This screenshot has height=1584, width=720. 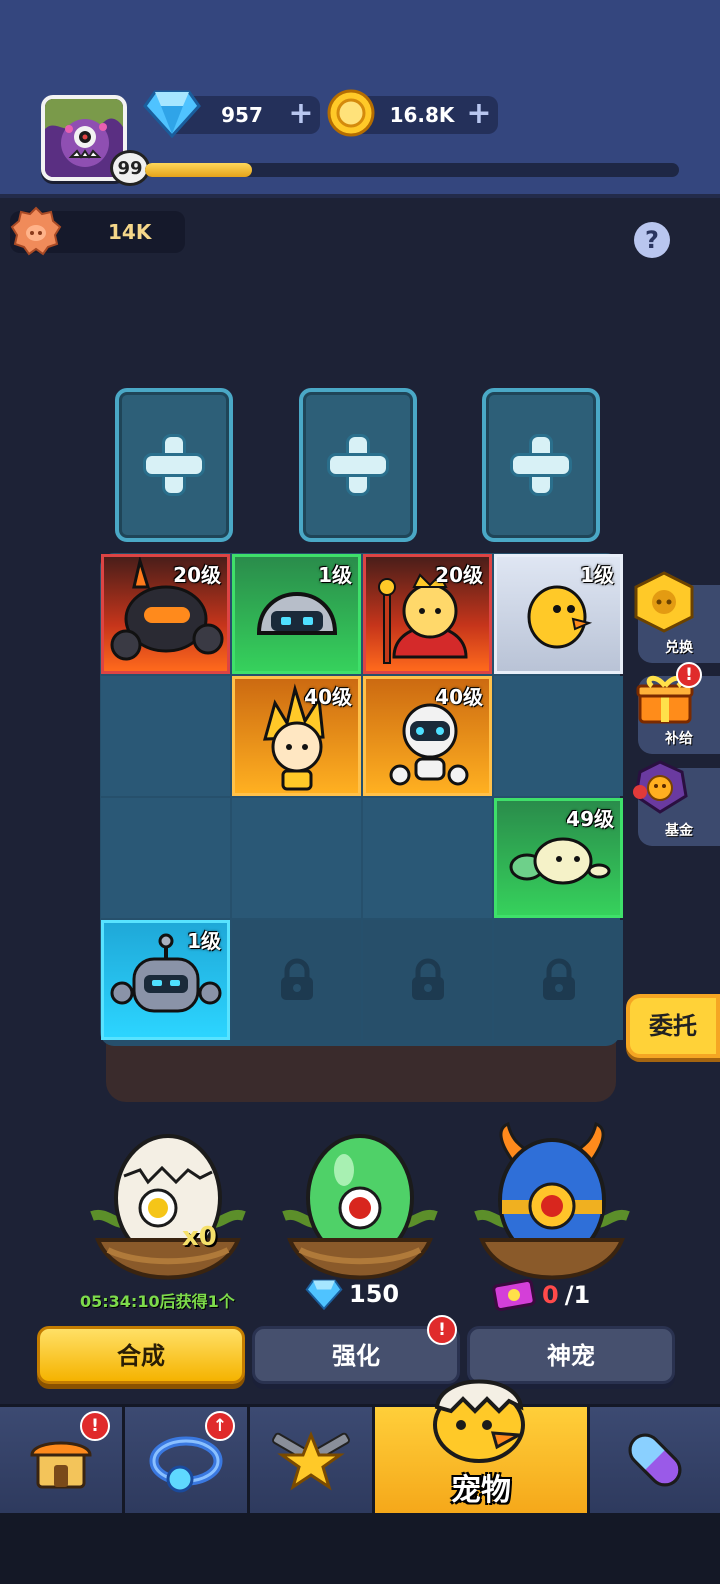 I want to click on exchange-button: 兑换, so click(x=677, y=617).